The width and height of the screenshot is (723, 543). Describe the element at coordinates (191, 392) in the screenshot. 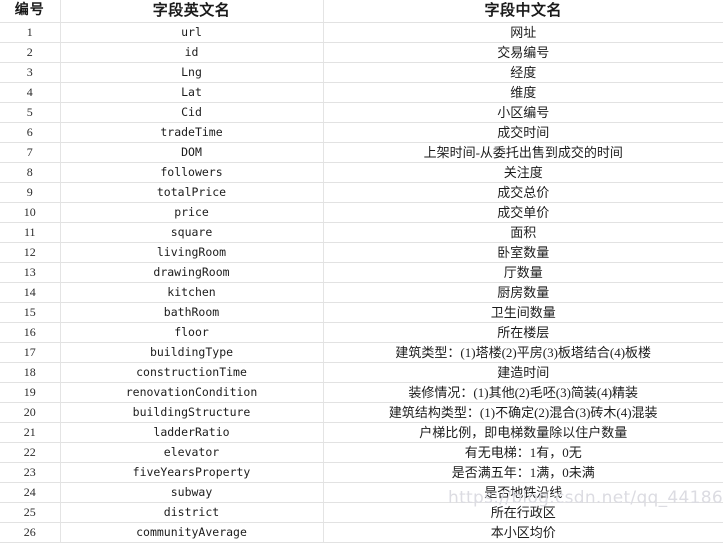

I see `cell-english-name: renovationCondition` at that location.